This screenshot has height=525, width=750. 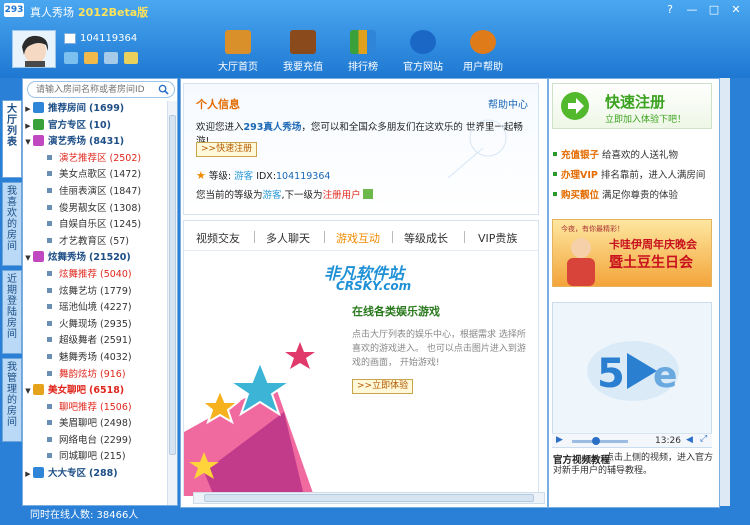 I want to click on room-item: 网络电台 (2299), so click(x=96, y=441).